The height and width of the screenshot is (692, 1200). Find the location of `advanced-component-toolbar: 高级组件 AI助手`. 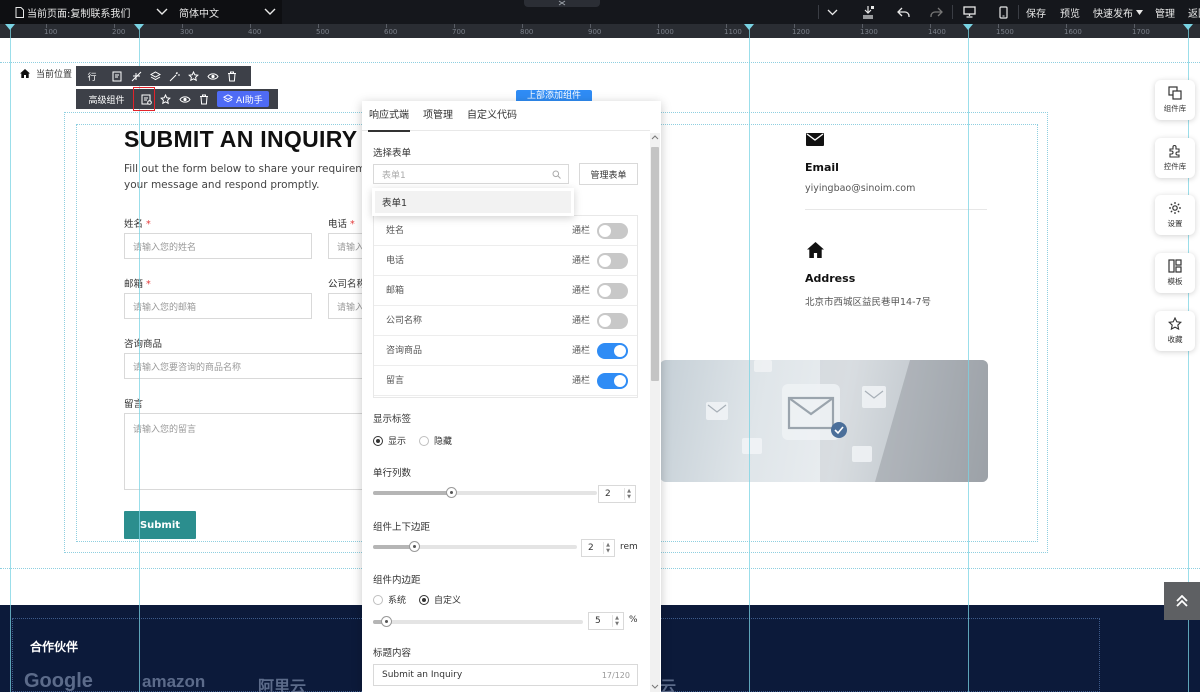

advanced-component-toolbar: 高级组件 AI助手 is located at coordinates (177, 99).